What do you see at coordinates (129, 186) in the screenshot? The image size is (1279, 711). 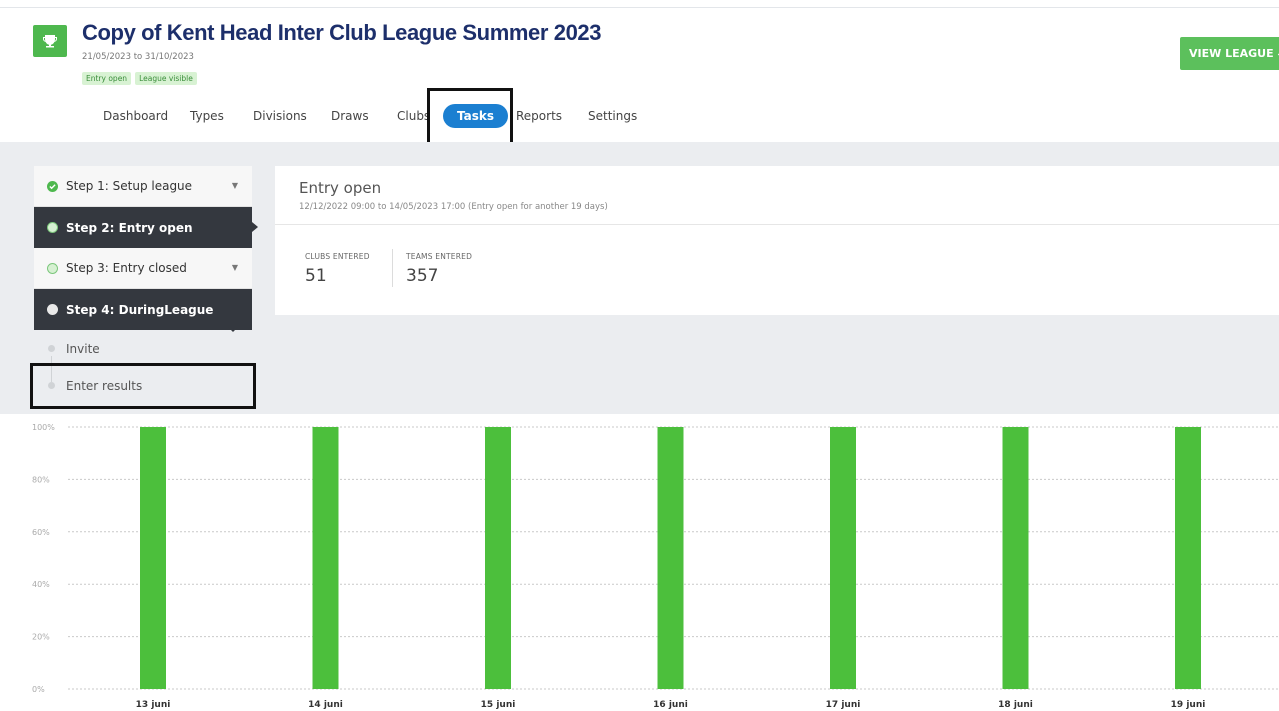 I see `step-label: Step 1: Setup league` at bounding box center [129, 186].